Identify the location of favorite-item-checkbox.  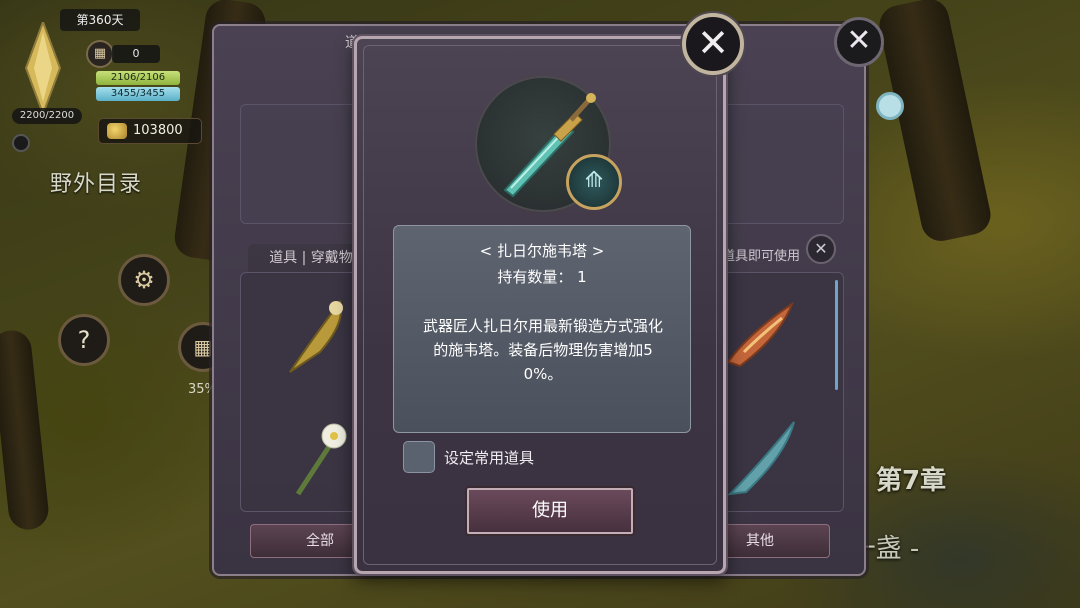
(419, 457).